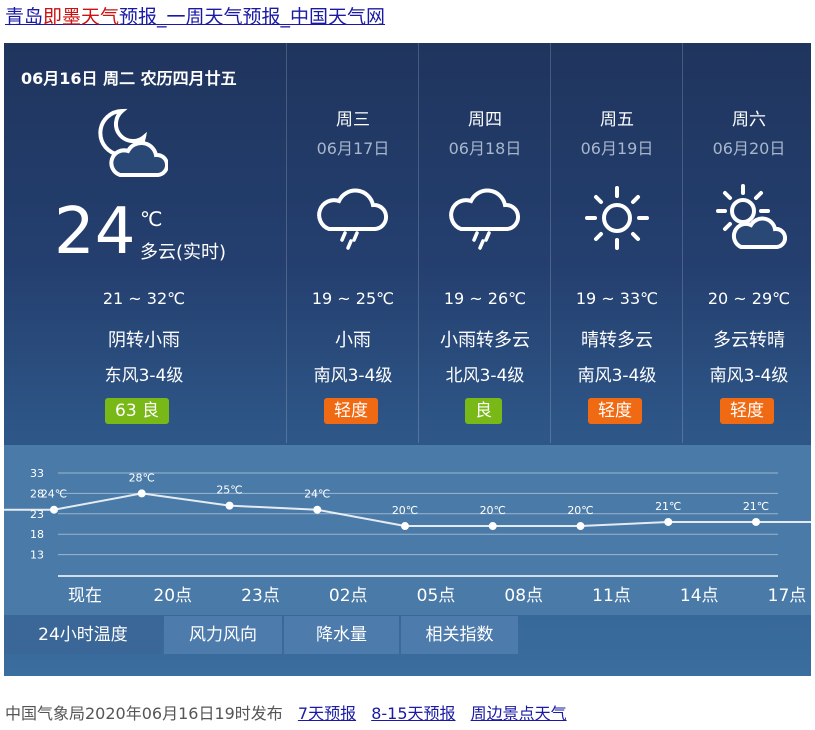 The image size is (815, 730). What do you see at coordinates (353, 148) in the screenshot?
I see `day-date: 06月17日` at bounding box center [353, 148].